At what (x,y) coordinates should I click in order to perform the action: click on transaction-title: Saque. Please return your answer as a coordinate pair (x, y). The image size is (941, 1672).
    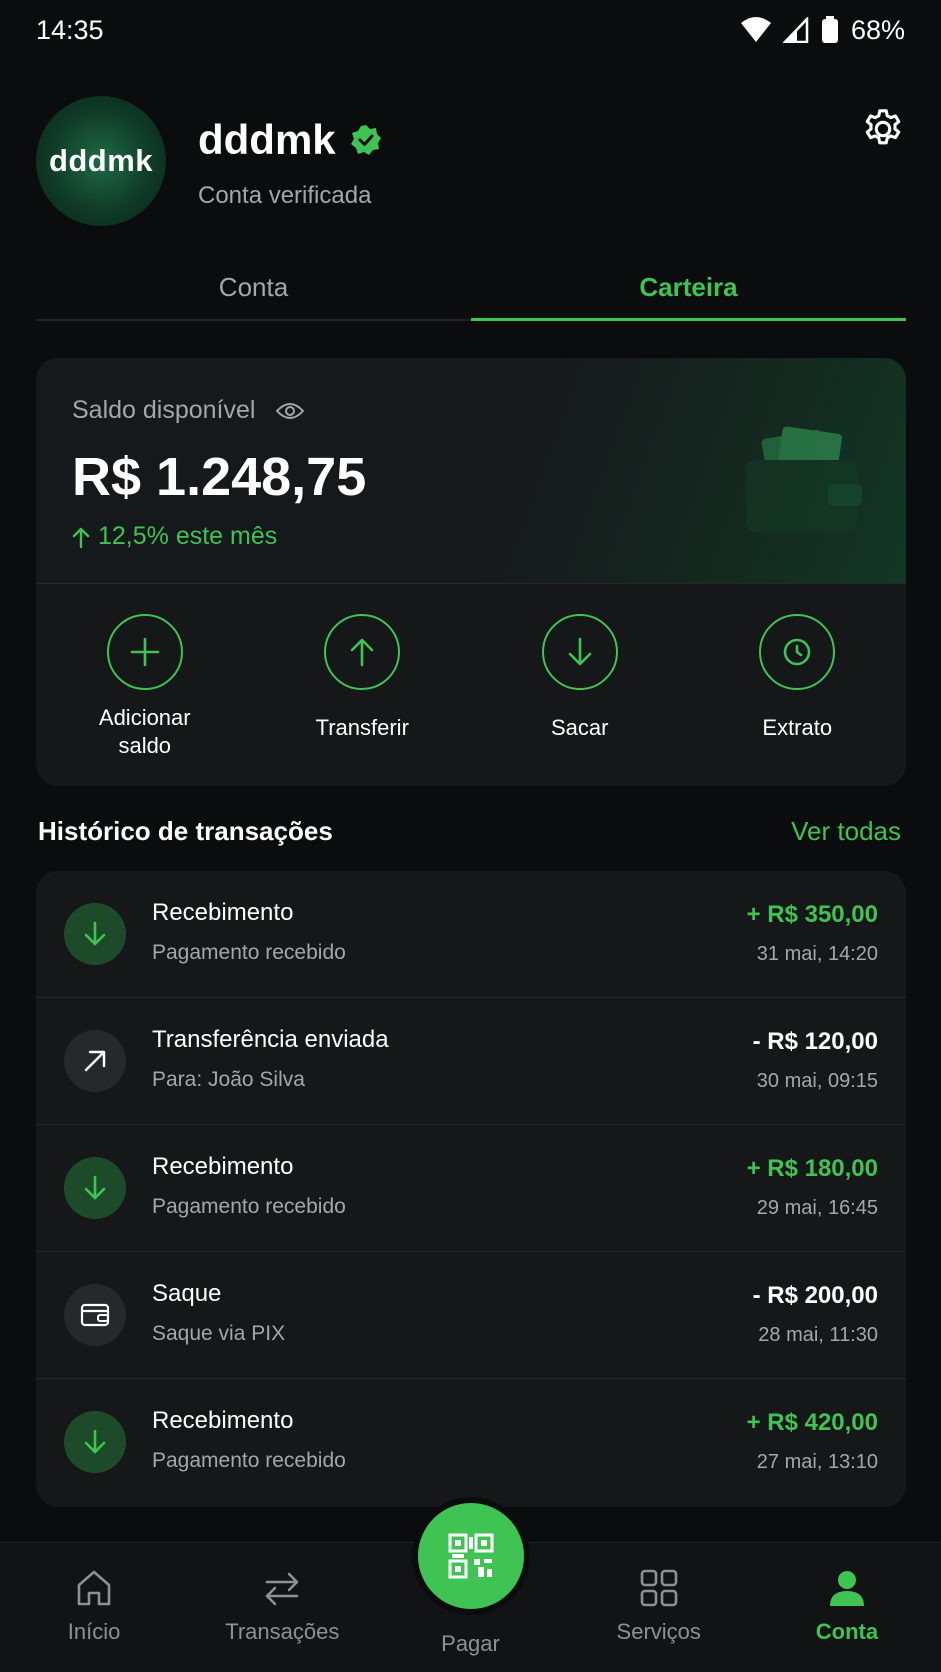
    Looking at the image, I should click on (187, 1293).